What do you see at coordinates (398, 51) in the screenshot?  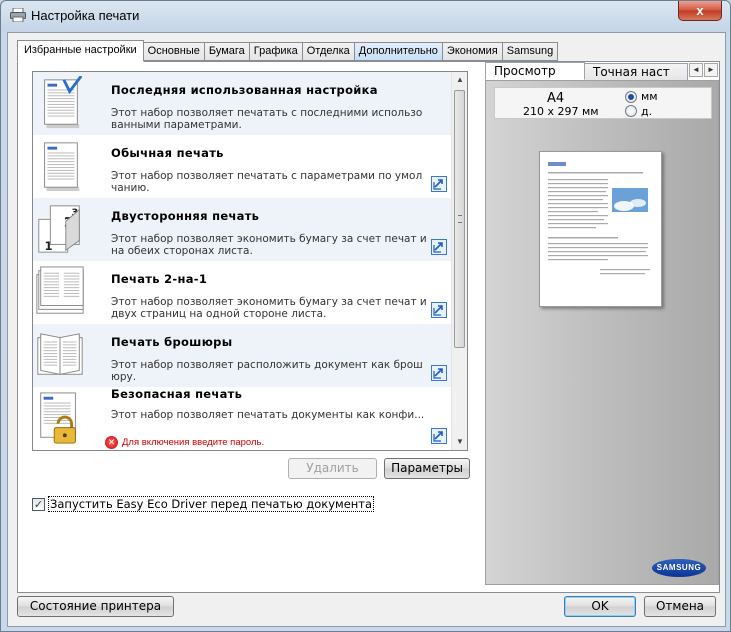 I see `tab-5: Дополнительно` at bounding box center [398, 51].